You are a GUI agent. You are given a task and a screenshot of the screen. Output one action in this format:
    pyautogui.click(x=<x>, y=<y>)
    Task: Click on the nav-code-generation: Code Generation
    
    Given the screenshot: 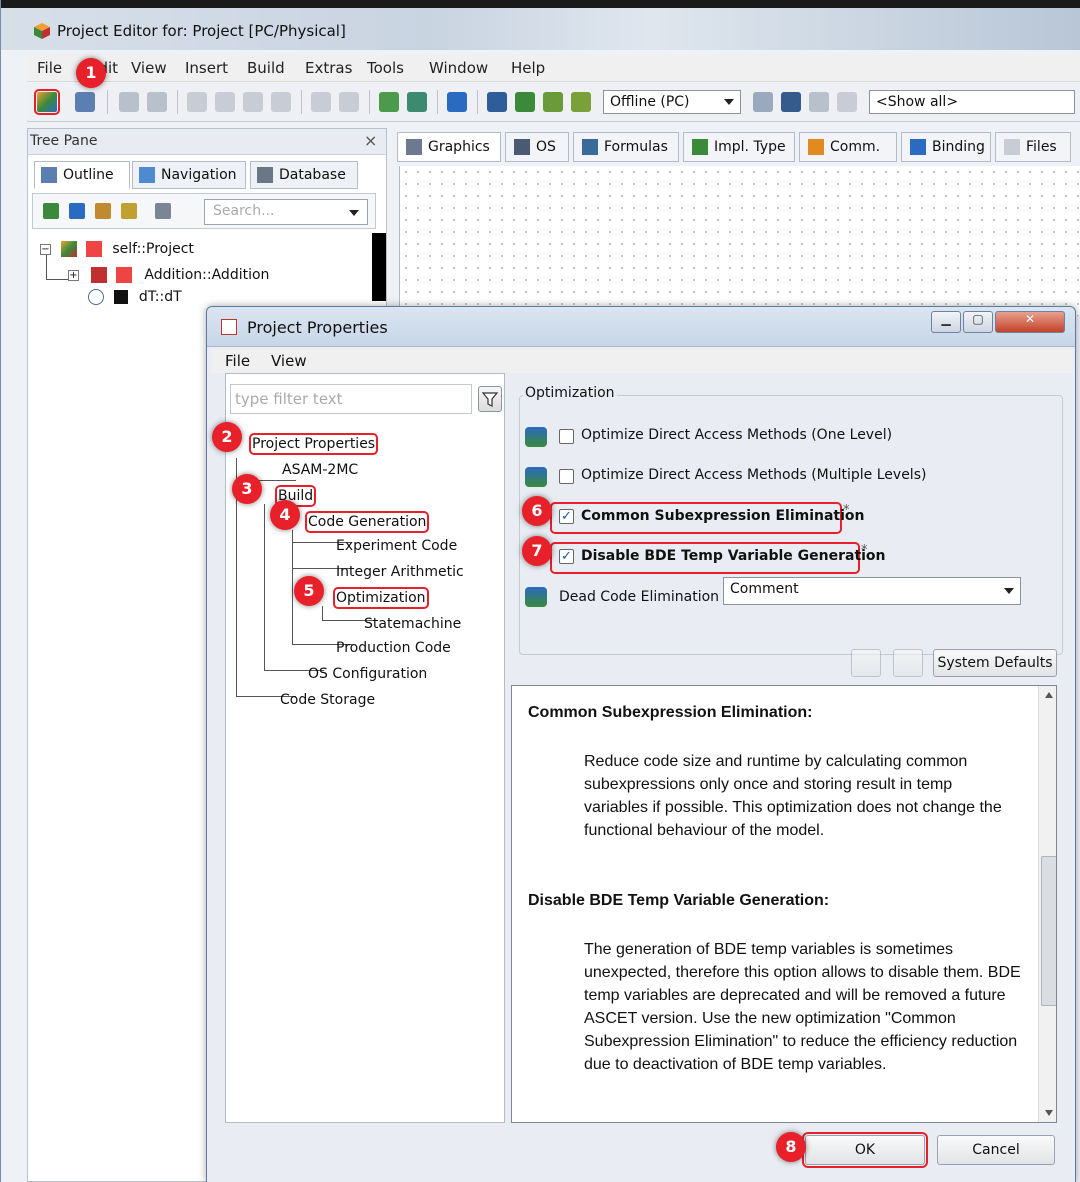 What is the action you would take?
    pyautogui.click(x=367, y=522)
    